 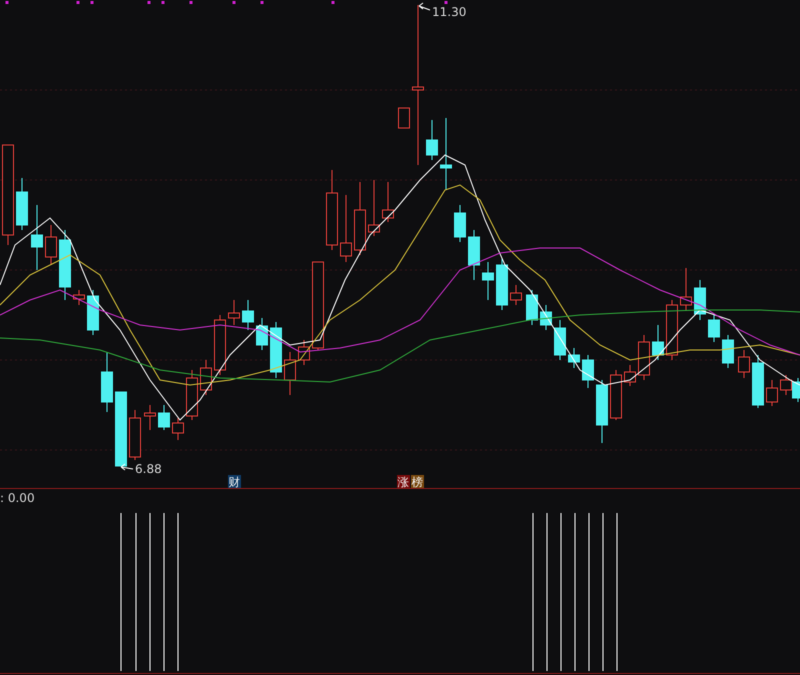 I want to click on low-price-label: 6.88, so click(x=148, y=469).